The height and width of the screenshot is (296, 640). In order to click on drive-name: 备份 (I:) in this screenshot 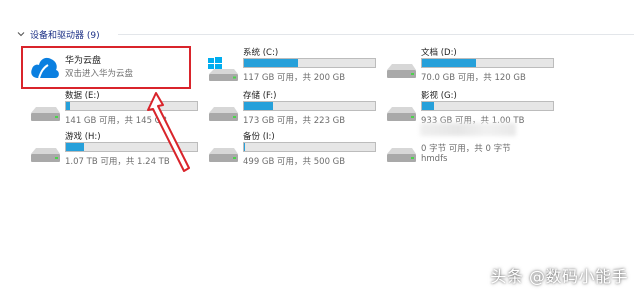, I will do `click(259, 137)`.